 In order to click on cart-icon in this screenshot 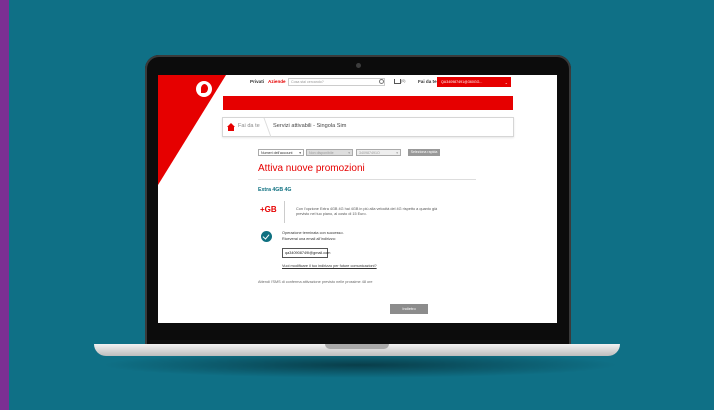, I will do `click(397, 81)`.